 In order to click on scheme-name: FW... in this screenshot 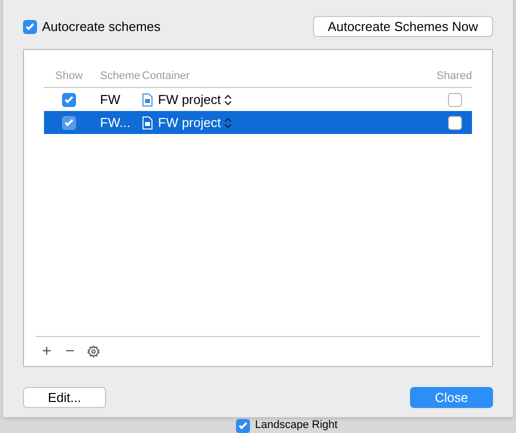, I will do `click(115, 123)`.